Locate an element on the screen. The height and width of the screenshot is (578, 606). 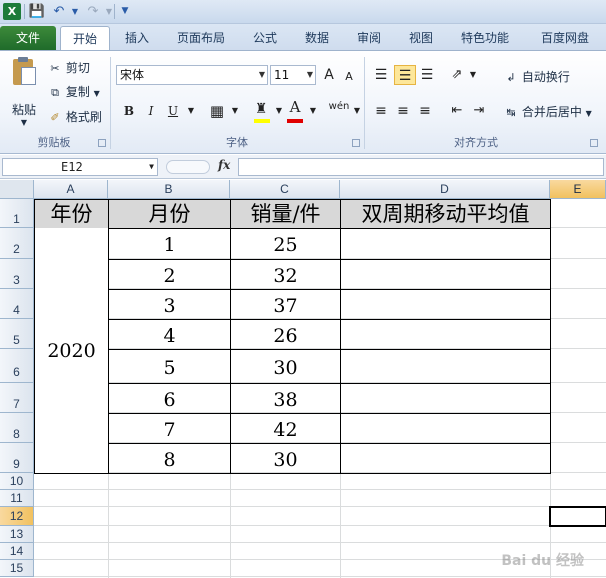
month-cell: 4 is located at coordinates (169, 334).